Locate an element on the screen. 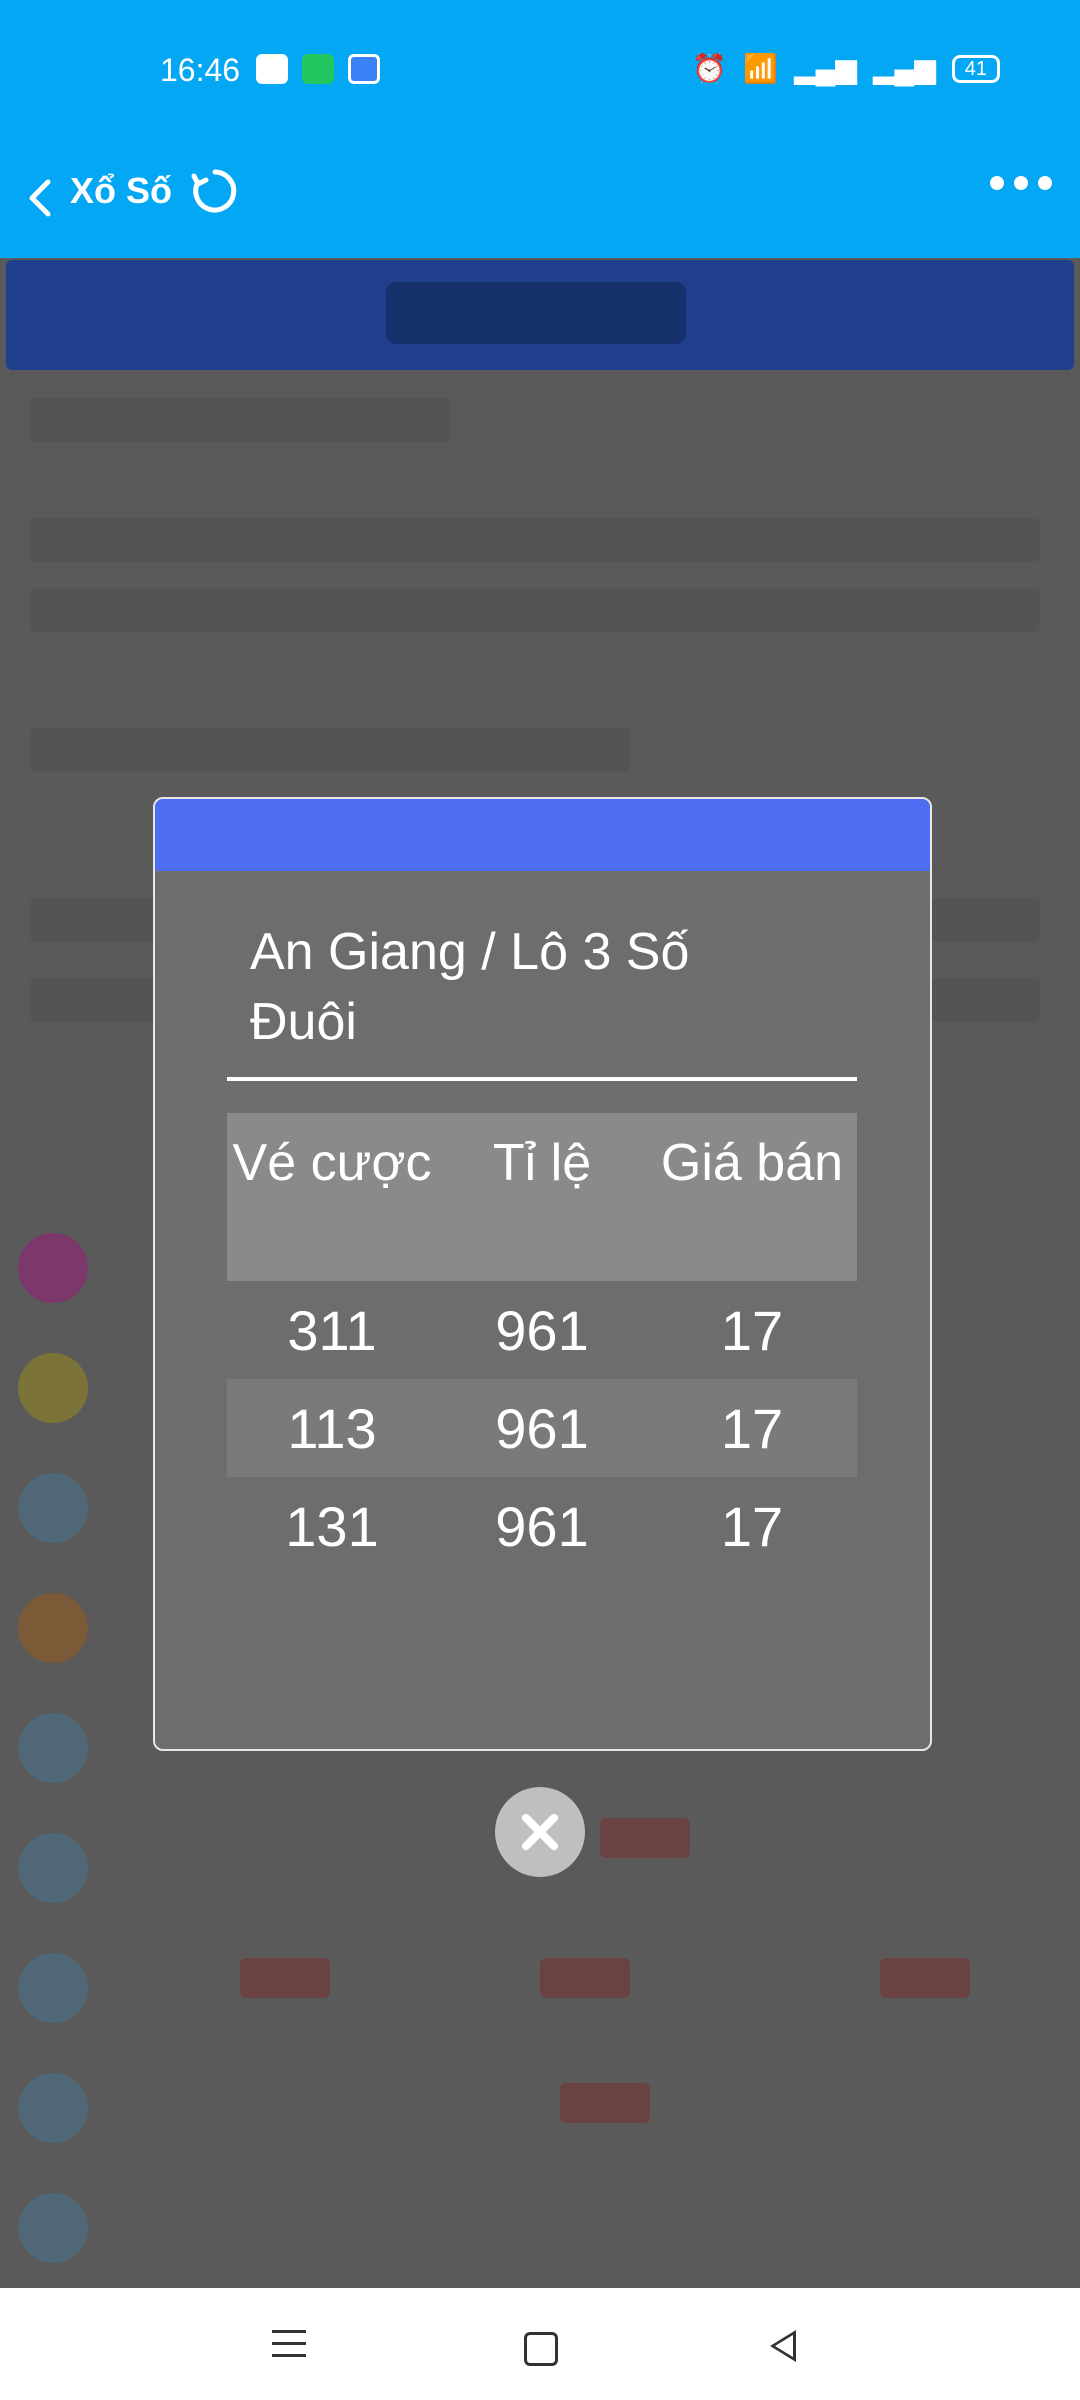  close-modal-button is located at coordinates (540, 1832).